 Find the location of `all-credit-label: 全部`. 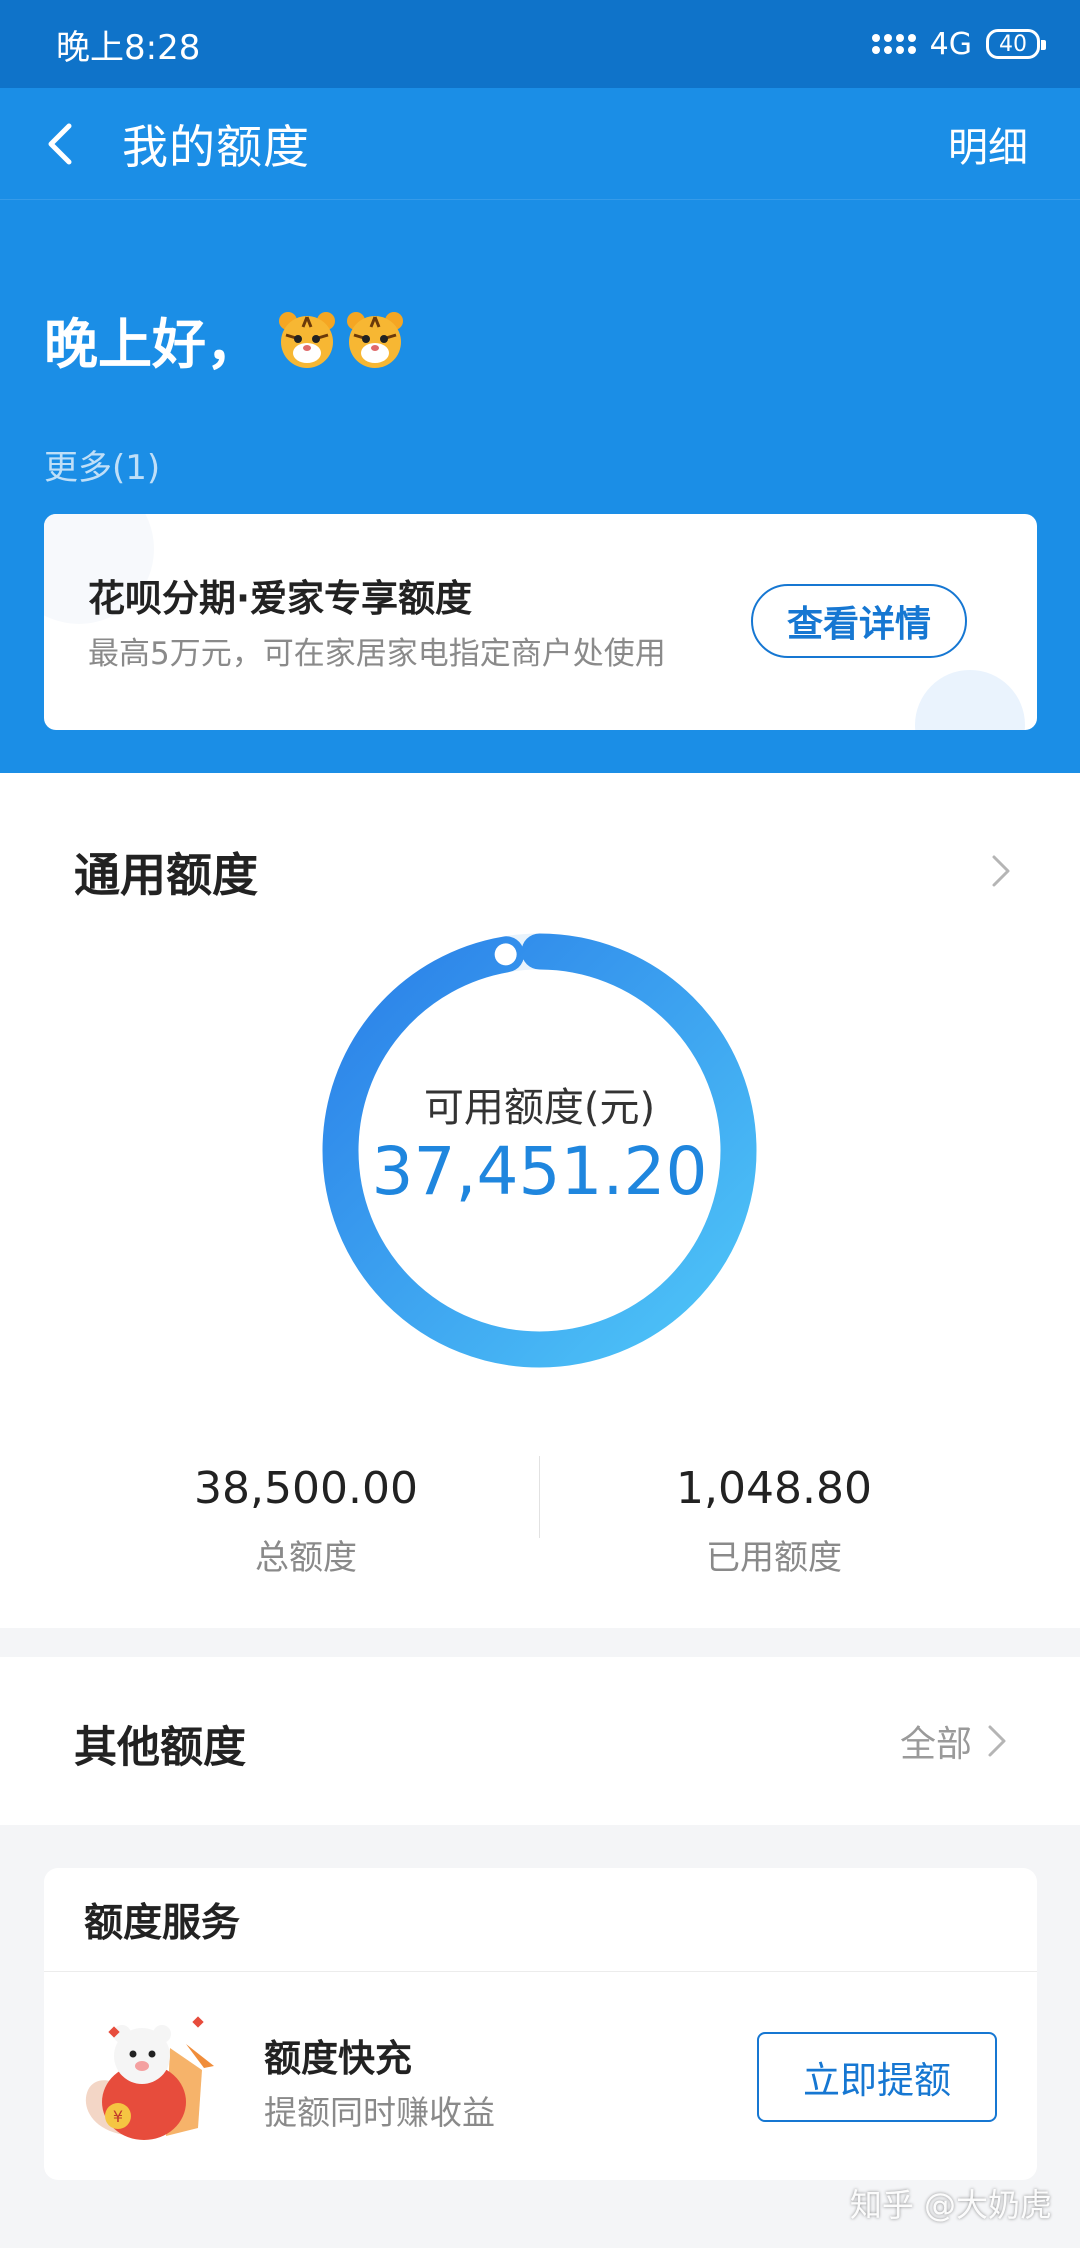

all-credit-label: 全部 is located at coordinates (935, 1744).